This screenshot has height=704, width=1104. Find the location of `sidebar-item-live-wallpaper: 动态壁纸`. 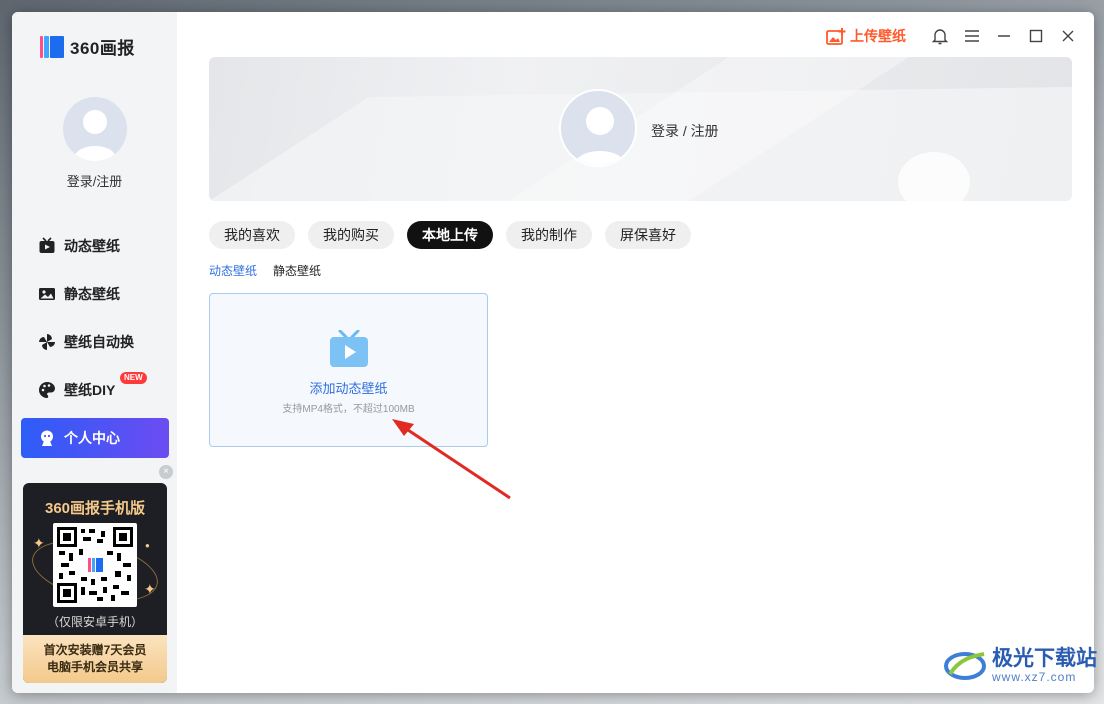

sidebar-item-live-wallpaper: 动态壁纸 is located at coordinates (95, 246).